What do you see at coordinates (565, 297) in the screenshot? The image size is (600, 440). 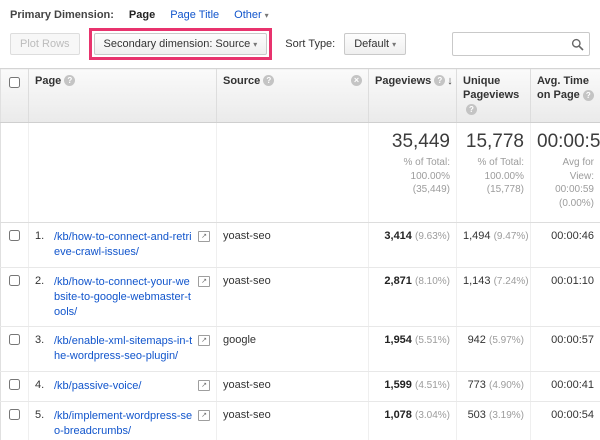 I see `avg-time-value: 00:01:10` at bounding box center [565, 297].